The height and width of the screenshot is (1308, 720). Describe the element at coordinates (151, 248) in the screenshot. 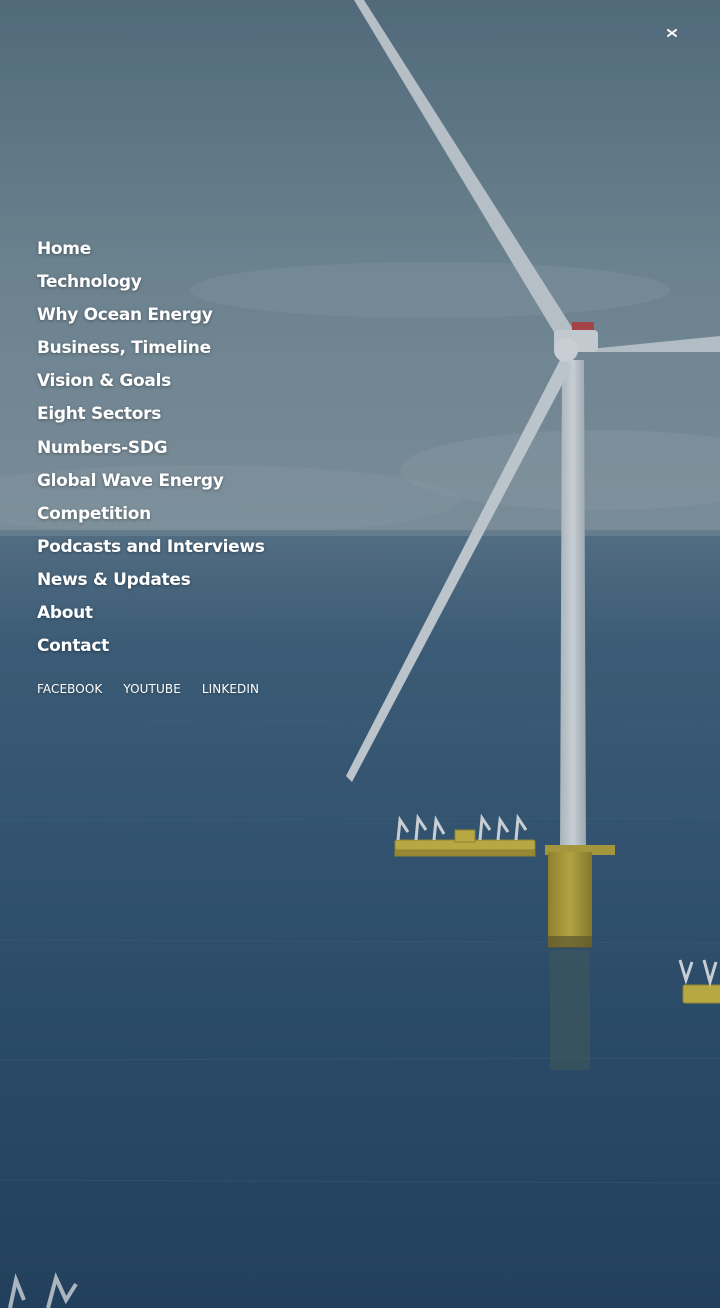

I see `menu-item-home: Home` at that location.